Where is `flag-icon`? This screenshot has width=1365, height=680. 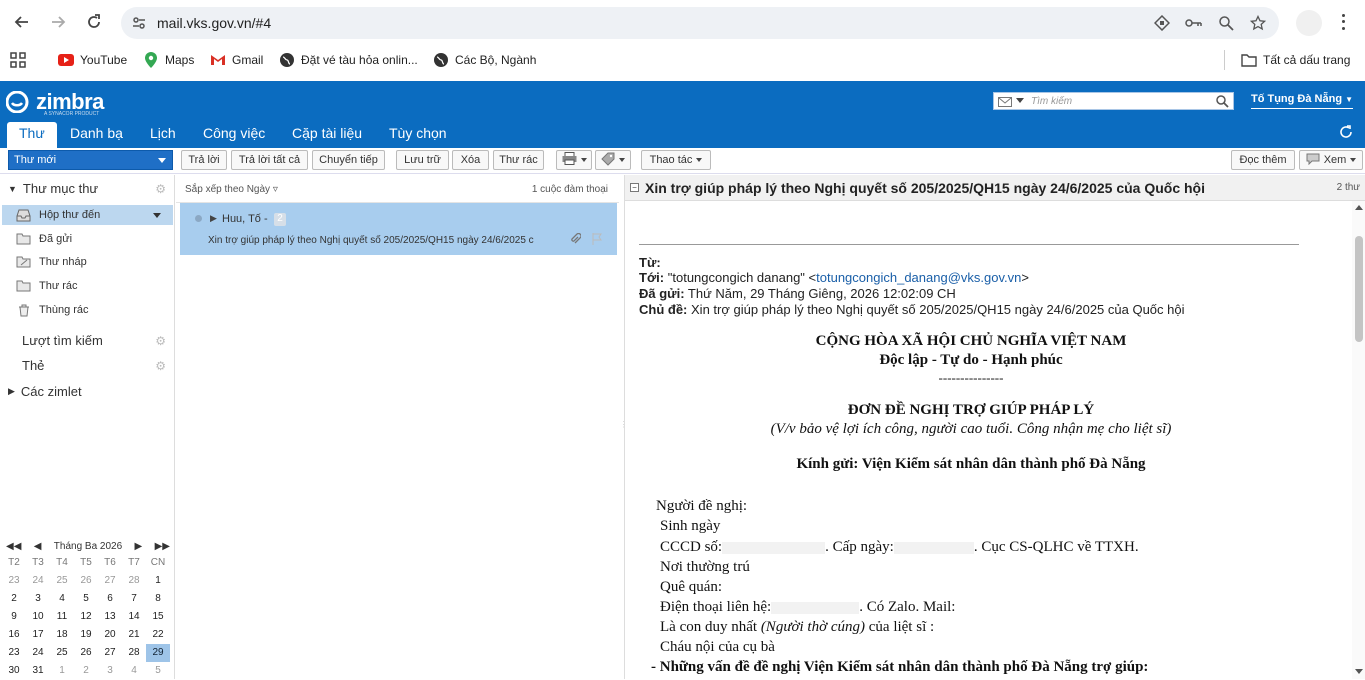 flag-icon is located at coordinates (597, 240).